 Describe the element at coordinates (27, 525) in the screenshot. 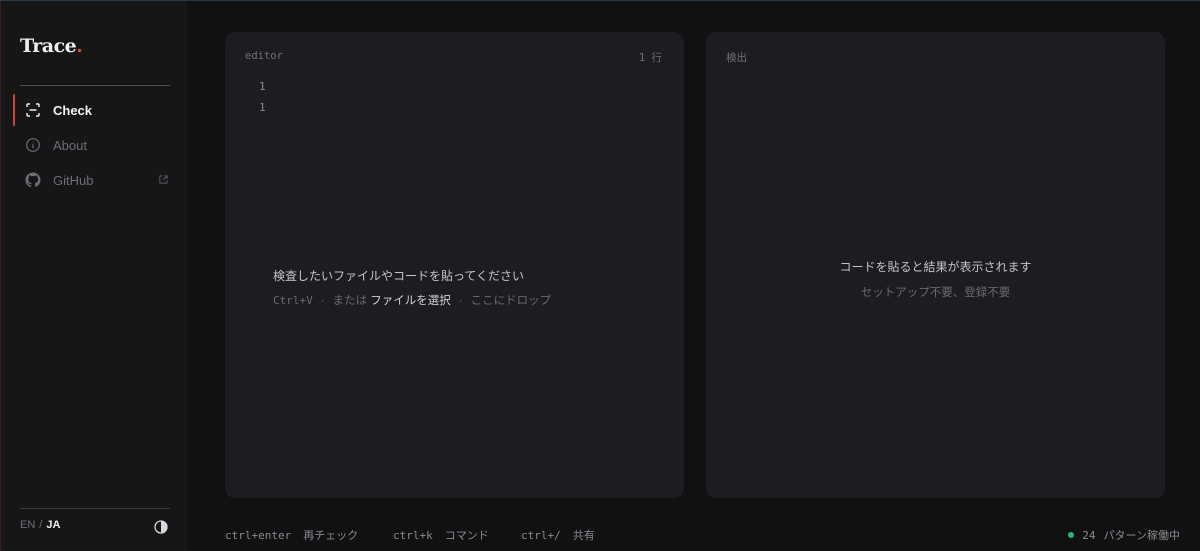

I see `lang-en: EN` at that location.